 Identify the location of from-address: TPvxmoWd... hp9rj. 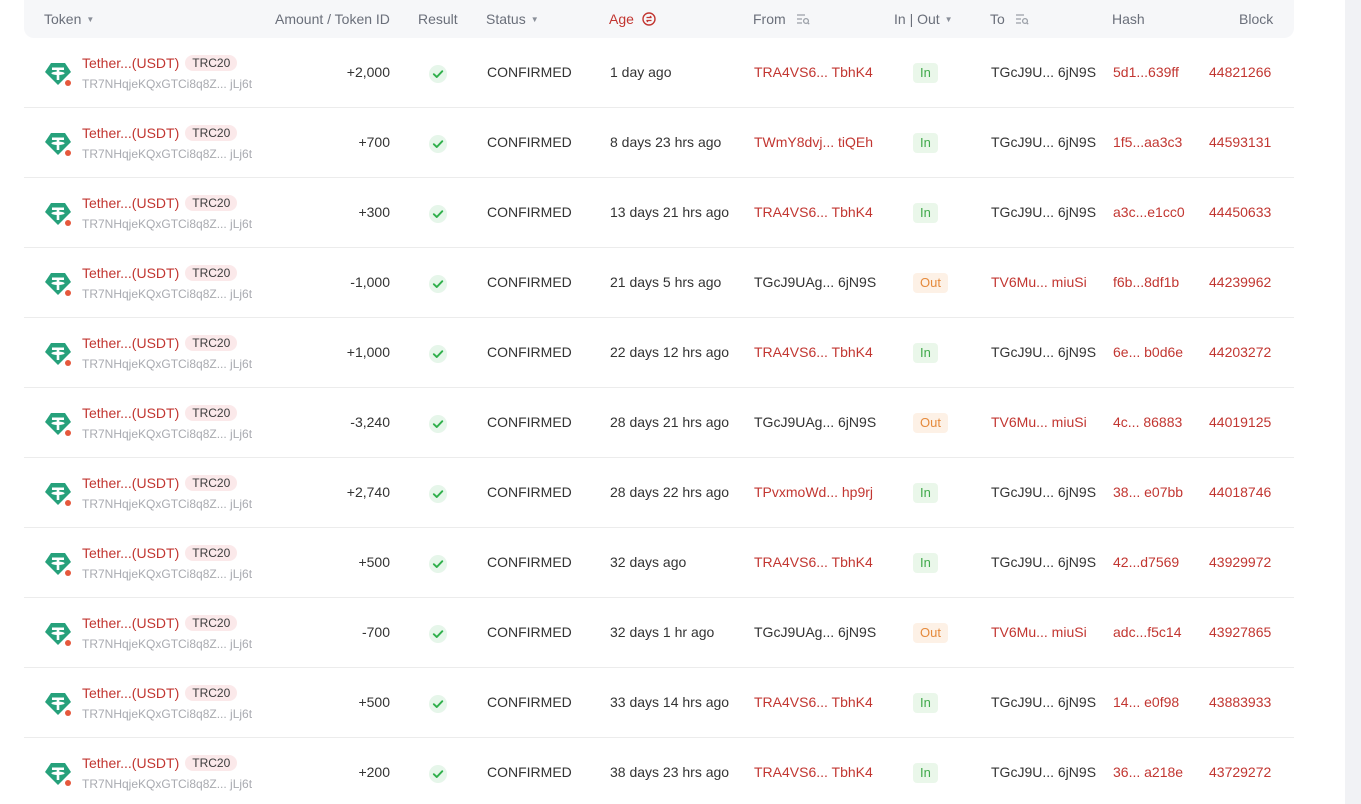
(813, 492).